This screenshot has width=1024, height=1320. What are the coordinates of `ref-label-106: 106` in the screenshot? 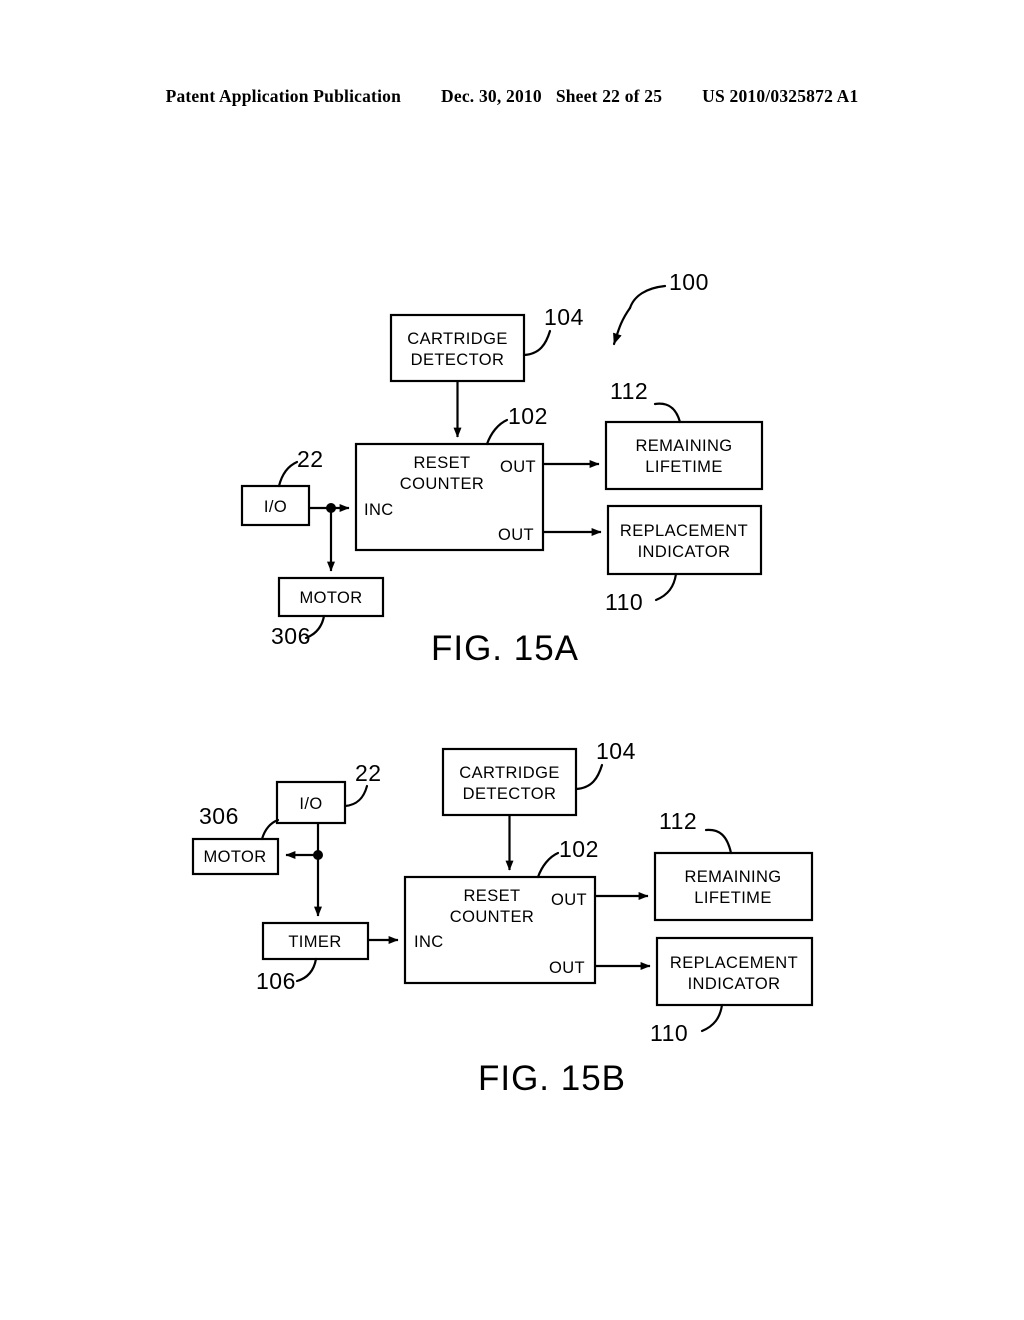 It's located at (276, 981).